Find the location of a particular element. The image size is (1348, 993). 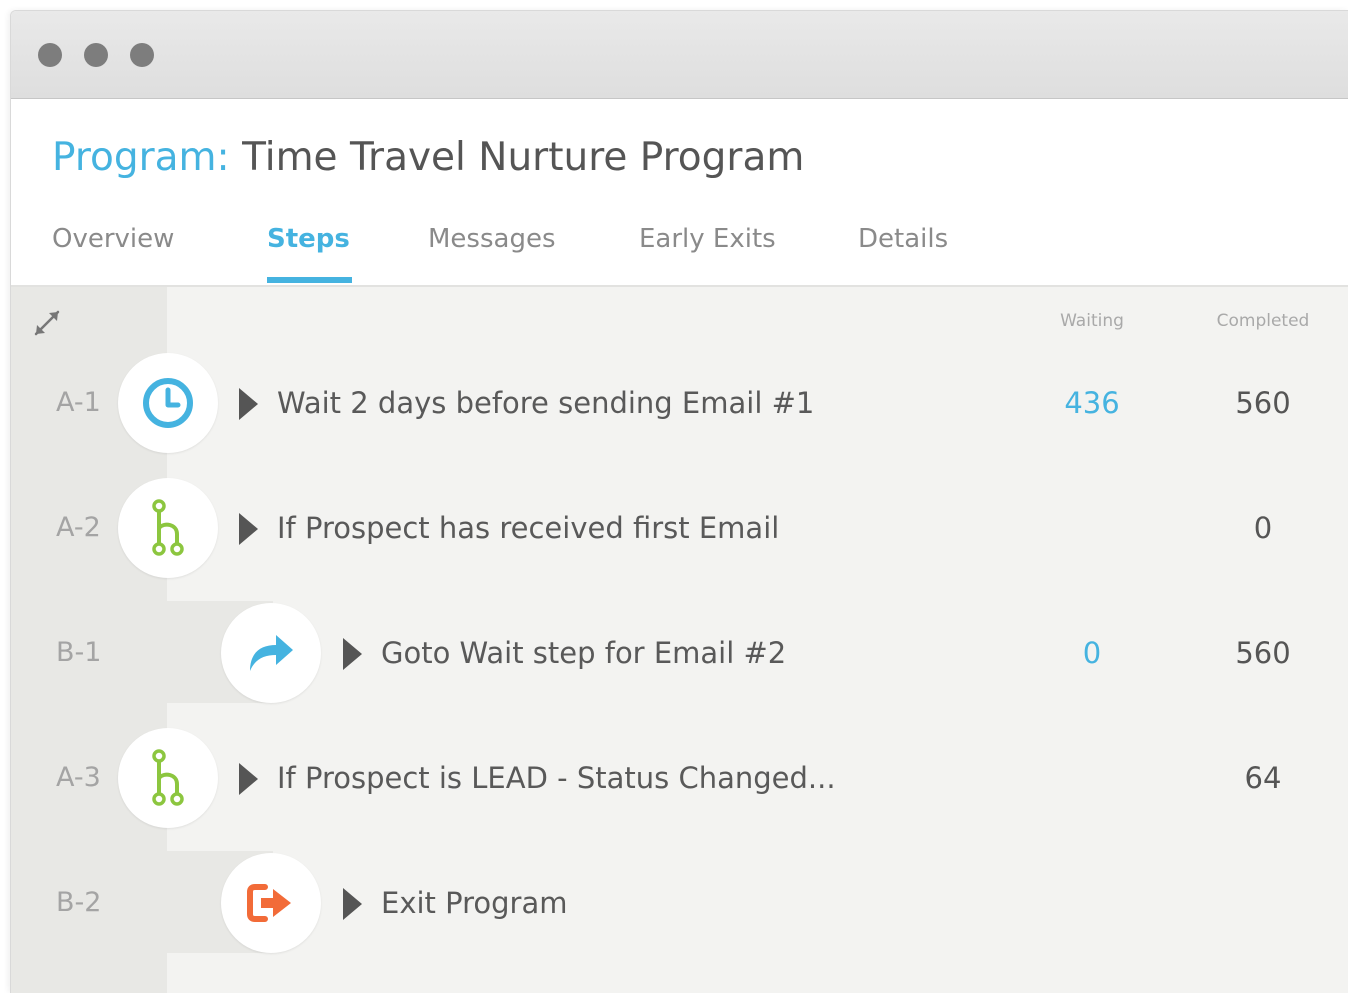

step-id: A-2 is located at coordinates (78, 527).